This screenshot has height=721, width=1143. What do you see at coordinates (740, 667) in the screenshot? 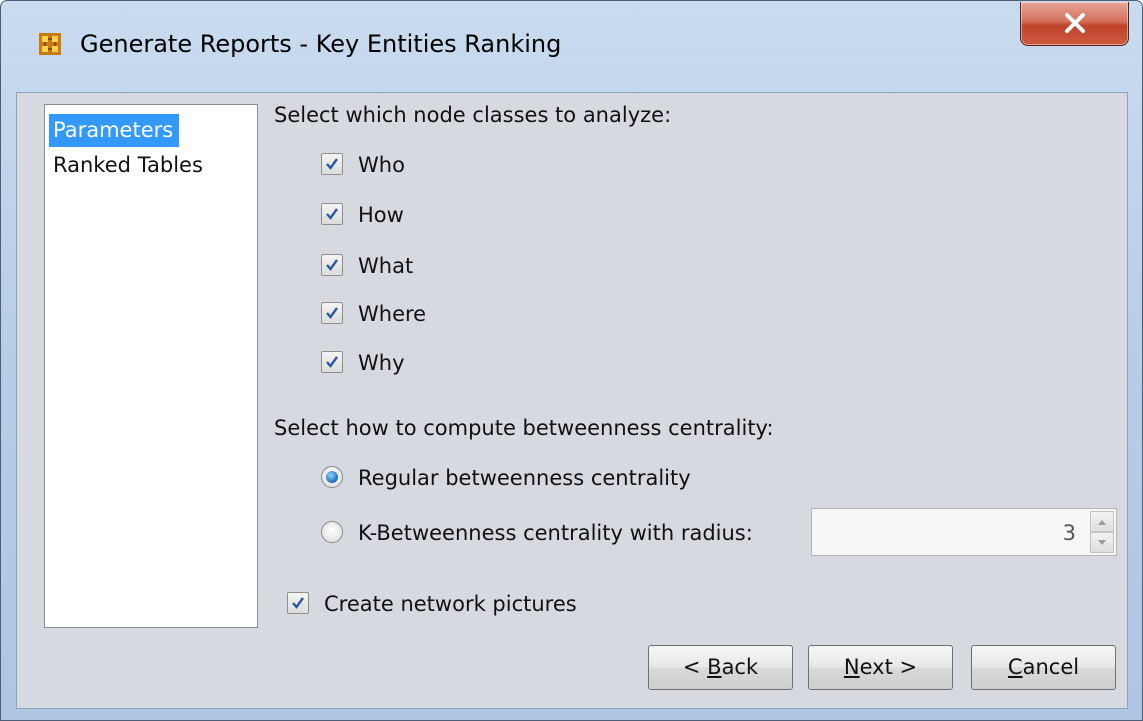
I see `back-button-label: ack` at bounding box center [740, 667].